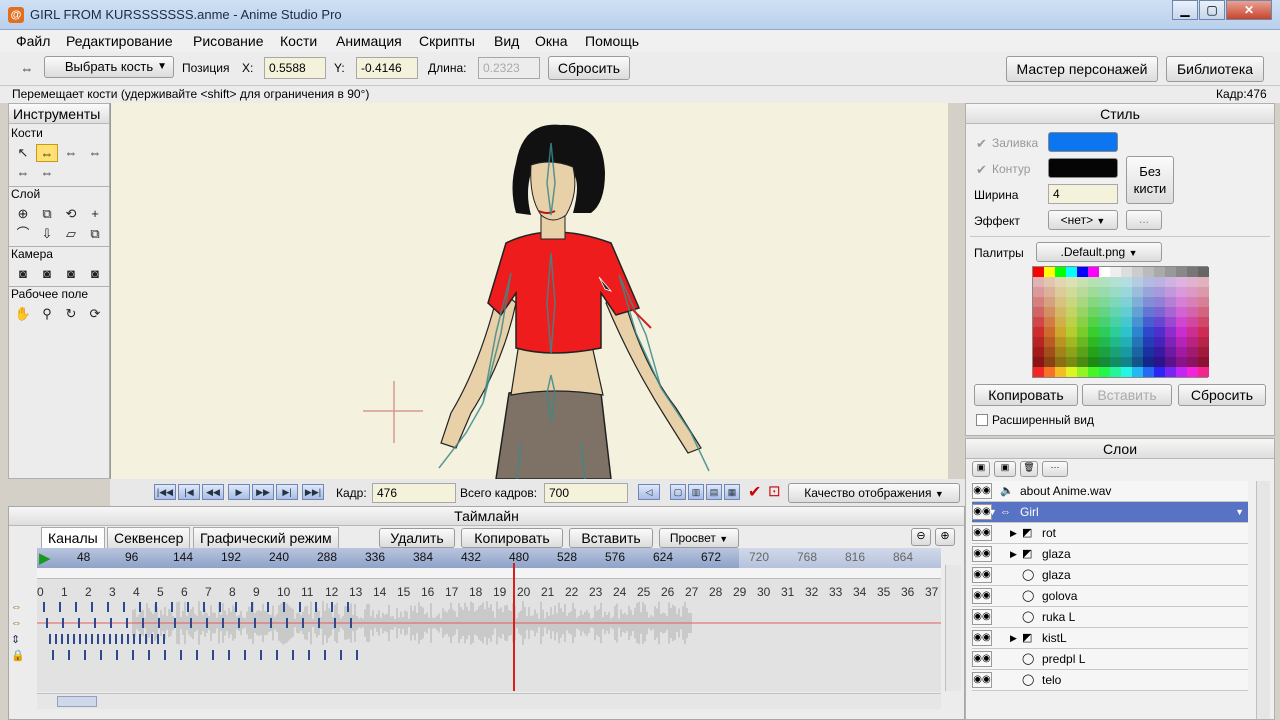 The height and width of the screenshot is (720, 1280). Describe the element at coordinates (95, 234) in the screenshot. I see `perspective-icon: ⧉` at that location.